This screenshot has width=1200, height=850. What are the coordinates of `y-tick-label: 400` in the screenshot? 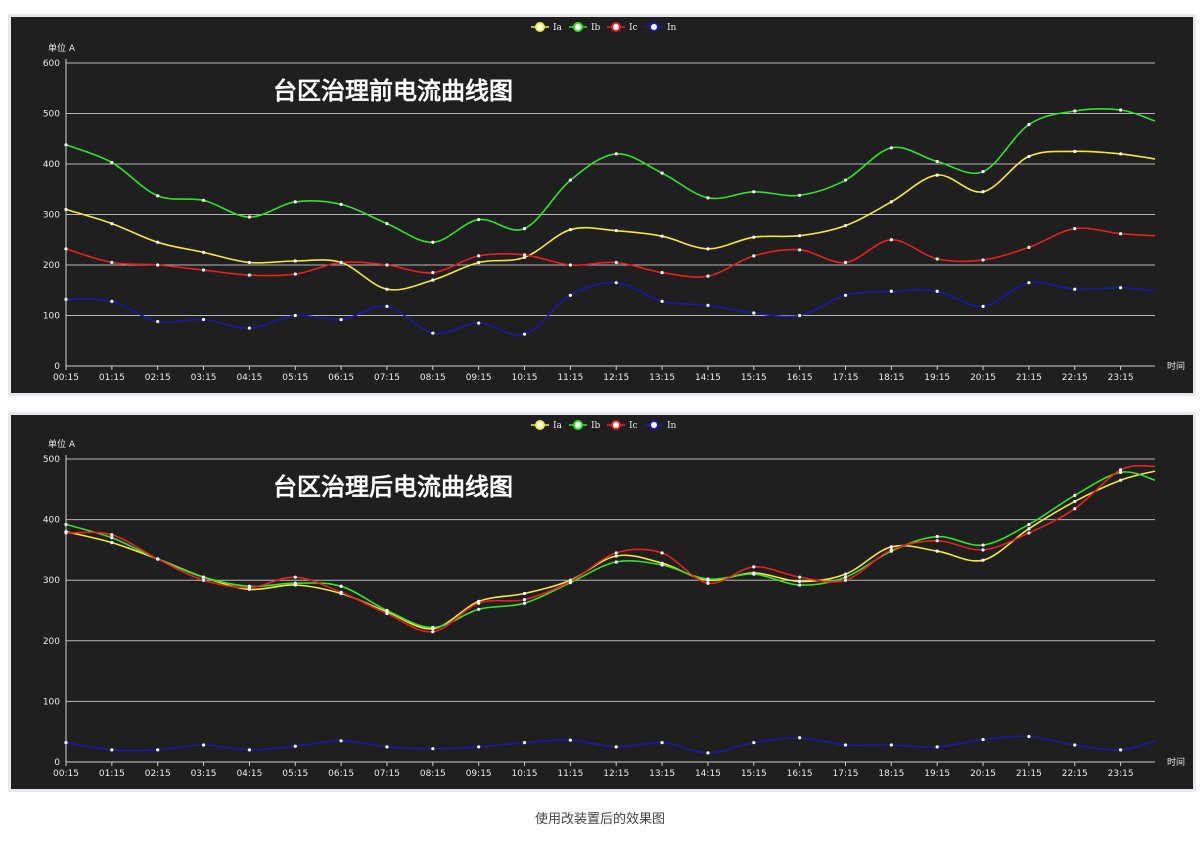 It's located at (51, 165).